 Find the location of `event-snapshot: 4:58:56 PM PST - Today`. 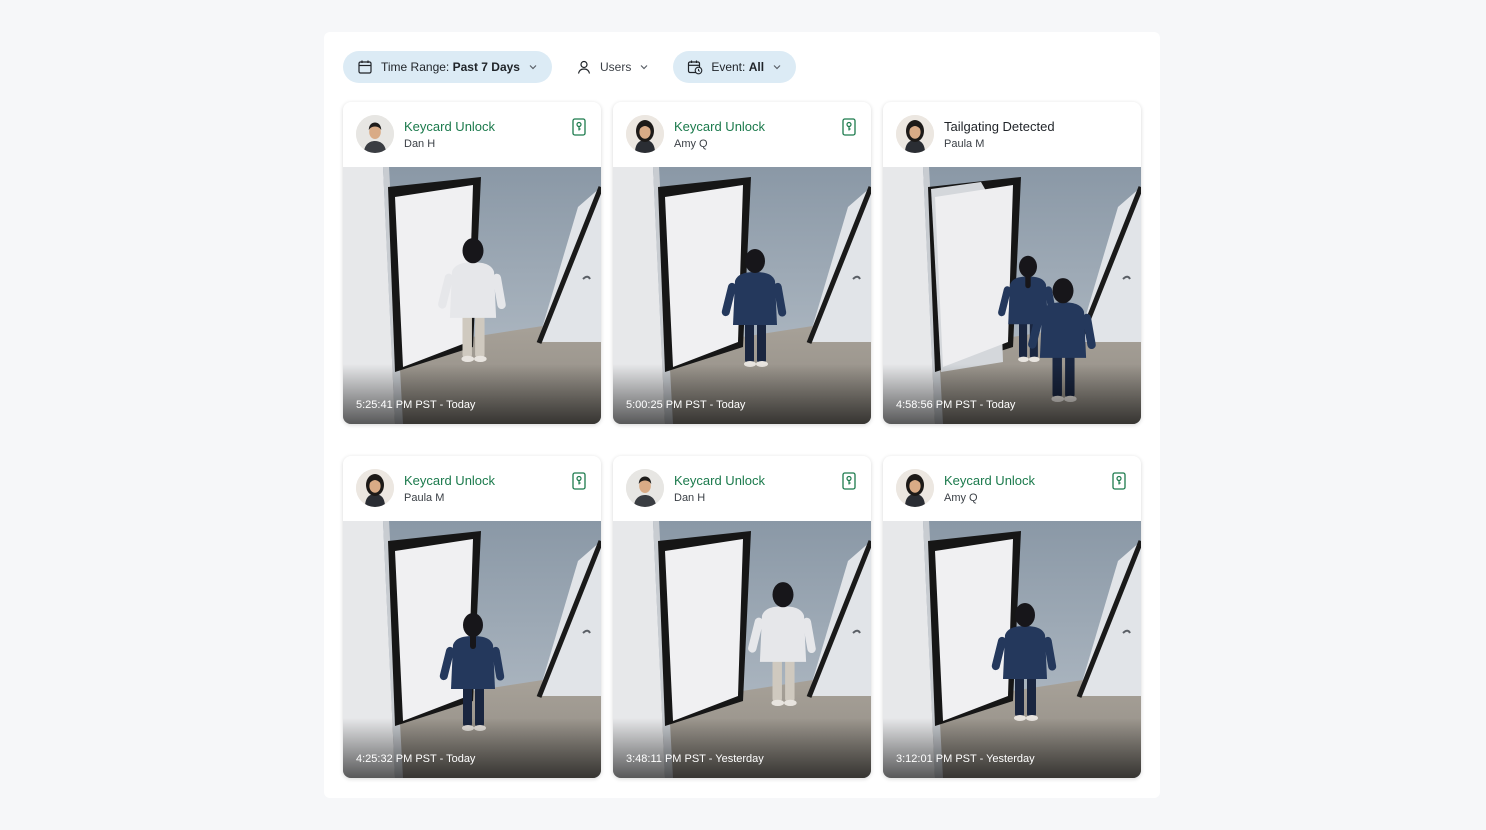

event-snapshot: 4:58:56 PM PST - Today is located at coordinates (1012, 295).